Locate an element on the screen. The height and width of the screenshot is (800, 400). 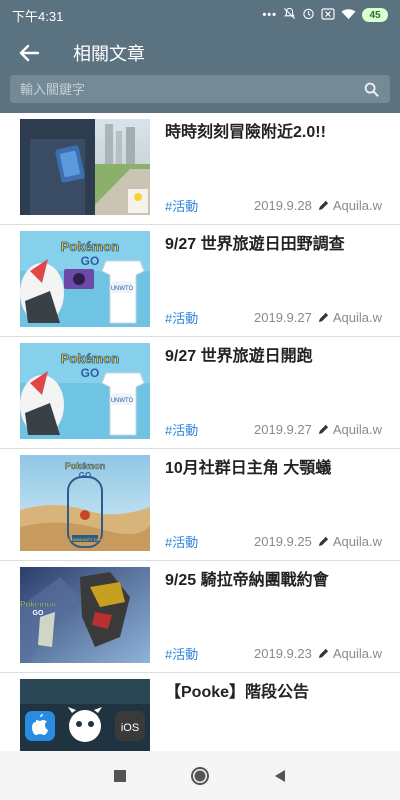
app-bar: 相關文章 is located at coordinates (200, 52).